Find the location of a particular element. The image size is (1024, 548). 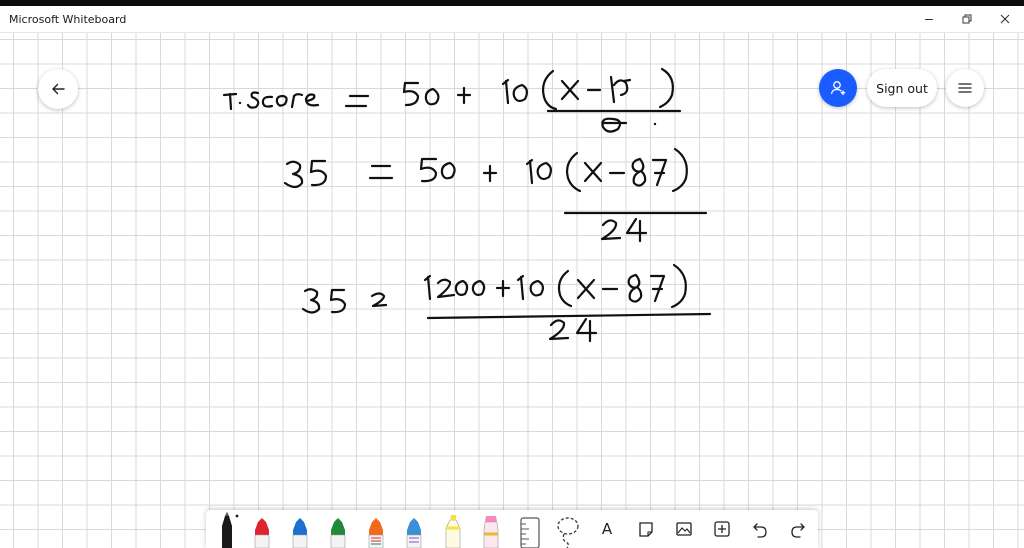

bottom-toolbar: A is located at coordinates (512, 529).